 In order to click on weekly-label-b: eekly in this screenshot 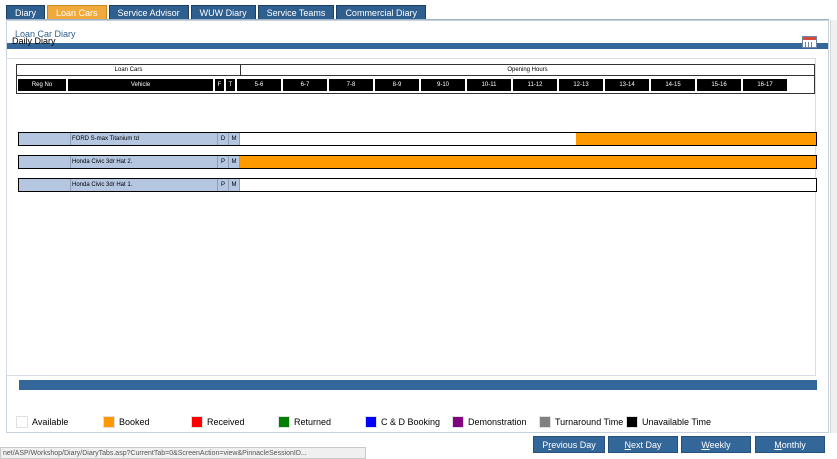, I will do `click(720, 445)`.